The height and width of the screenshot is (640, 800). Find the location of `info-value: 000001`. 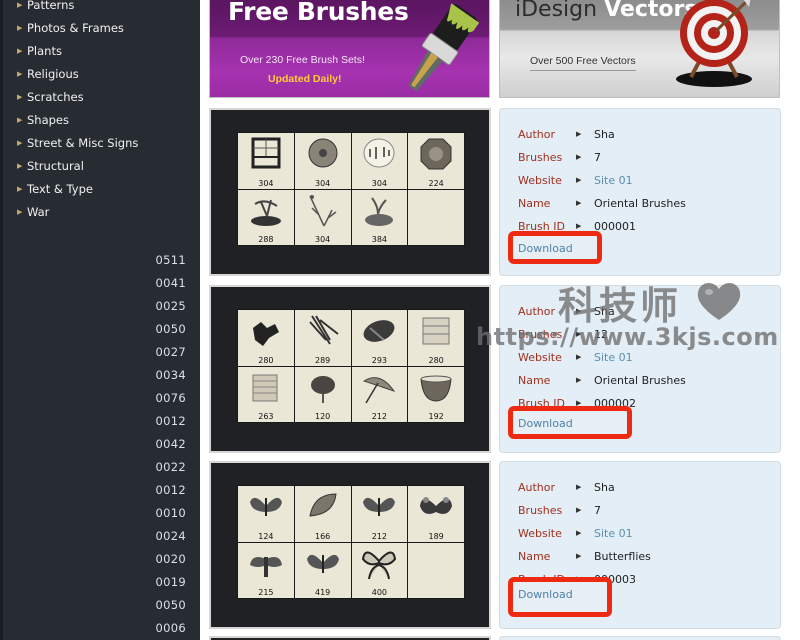

info-value: 000001 is located at coordinates (615, 226).